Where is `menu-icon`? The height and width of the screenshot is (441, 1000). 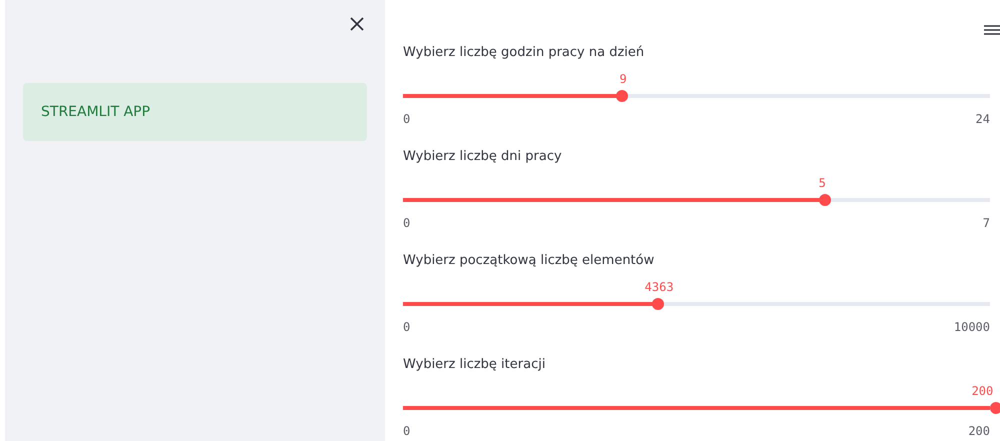
menu-icon is located at coordinates (992, 30).